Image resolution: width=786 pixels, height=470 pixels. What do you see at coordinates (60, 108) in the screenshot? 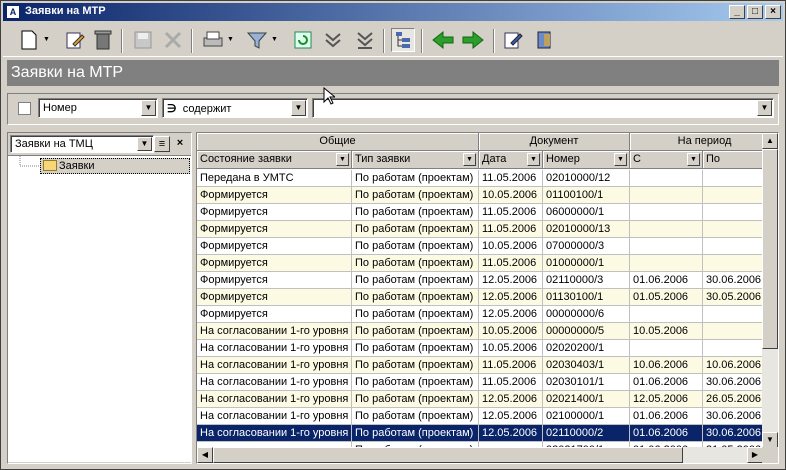
I see `filter-field-value: Номер` at bounding box center [60, 108].